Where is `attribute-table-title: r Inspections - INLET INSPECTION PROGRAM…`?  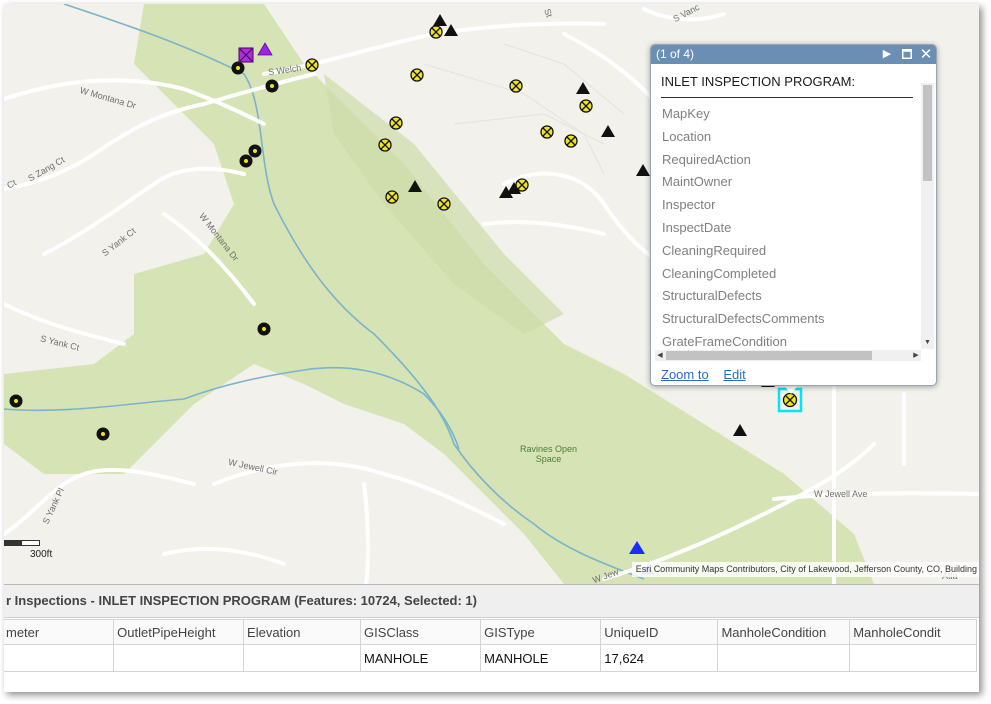 attribute-table-title: r Inspections - INLET INSPECTION PROGRAM… is located at coordinates (491, 601).